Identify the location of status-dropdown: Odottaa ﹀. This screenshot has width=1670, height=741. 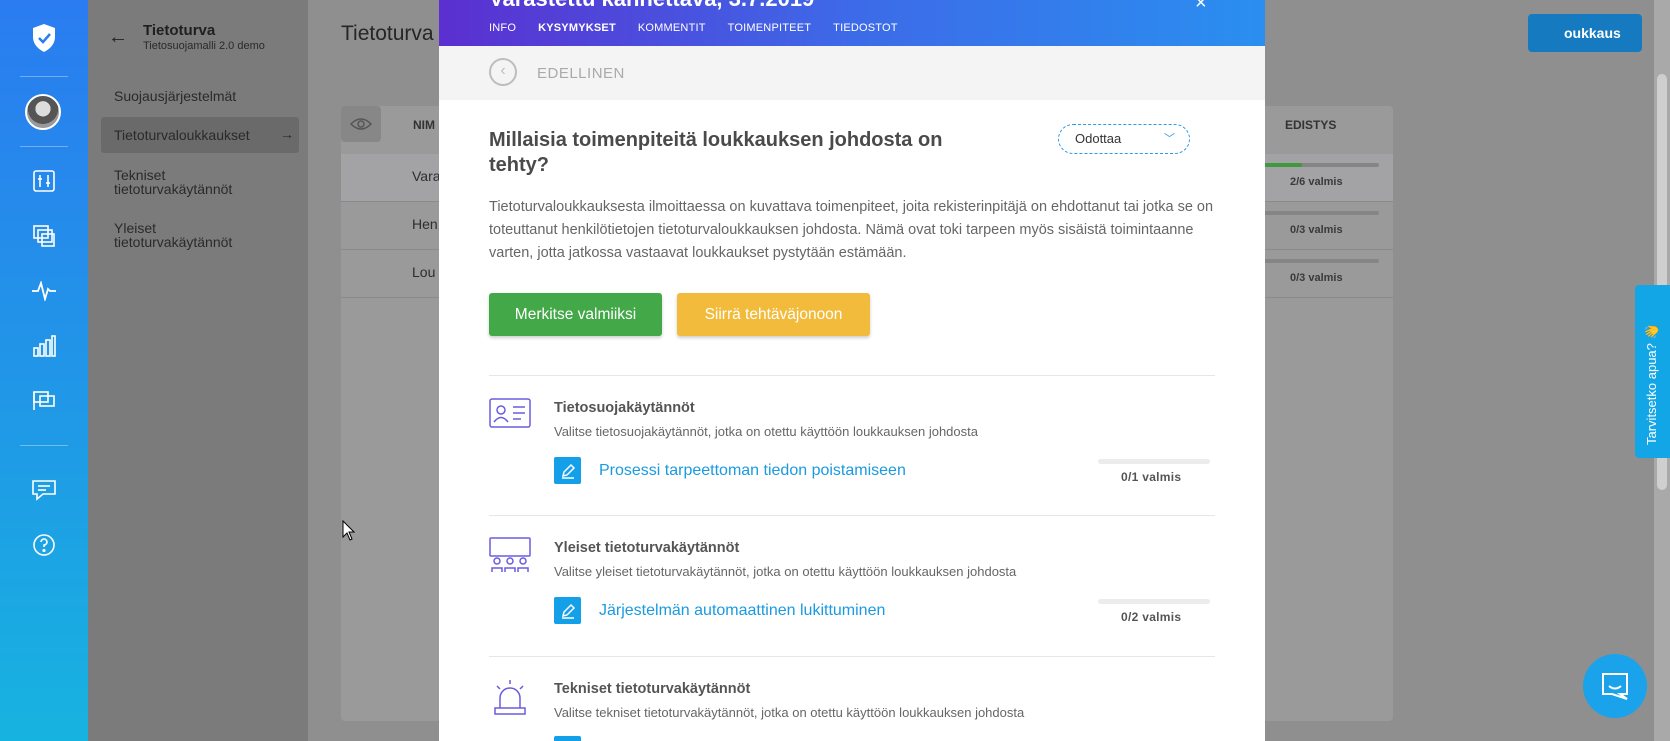
(1124, 139).